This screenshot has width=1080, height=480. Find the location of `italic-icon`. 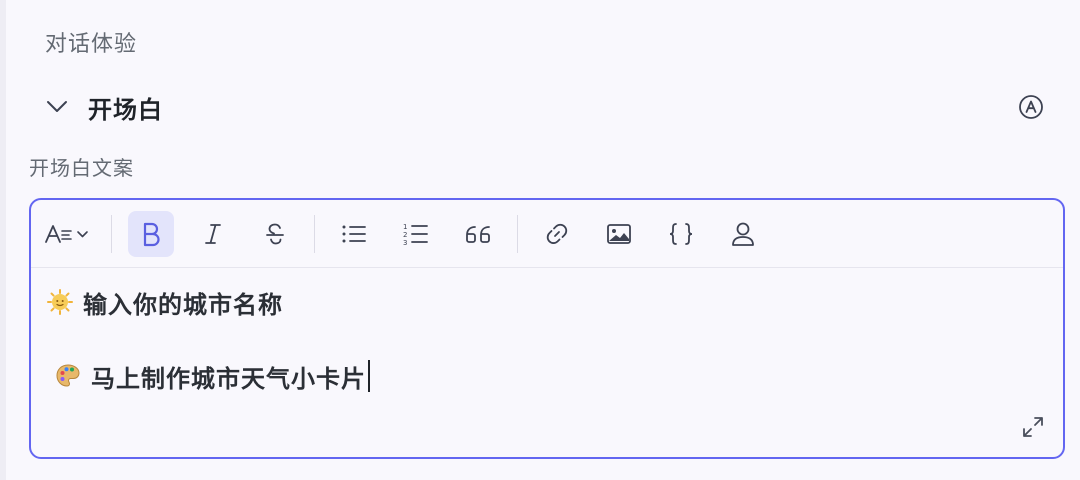

italic-icon is located at coordinates (213, 234).